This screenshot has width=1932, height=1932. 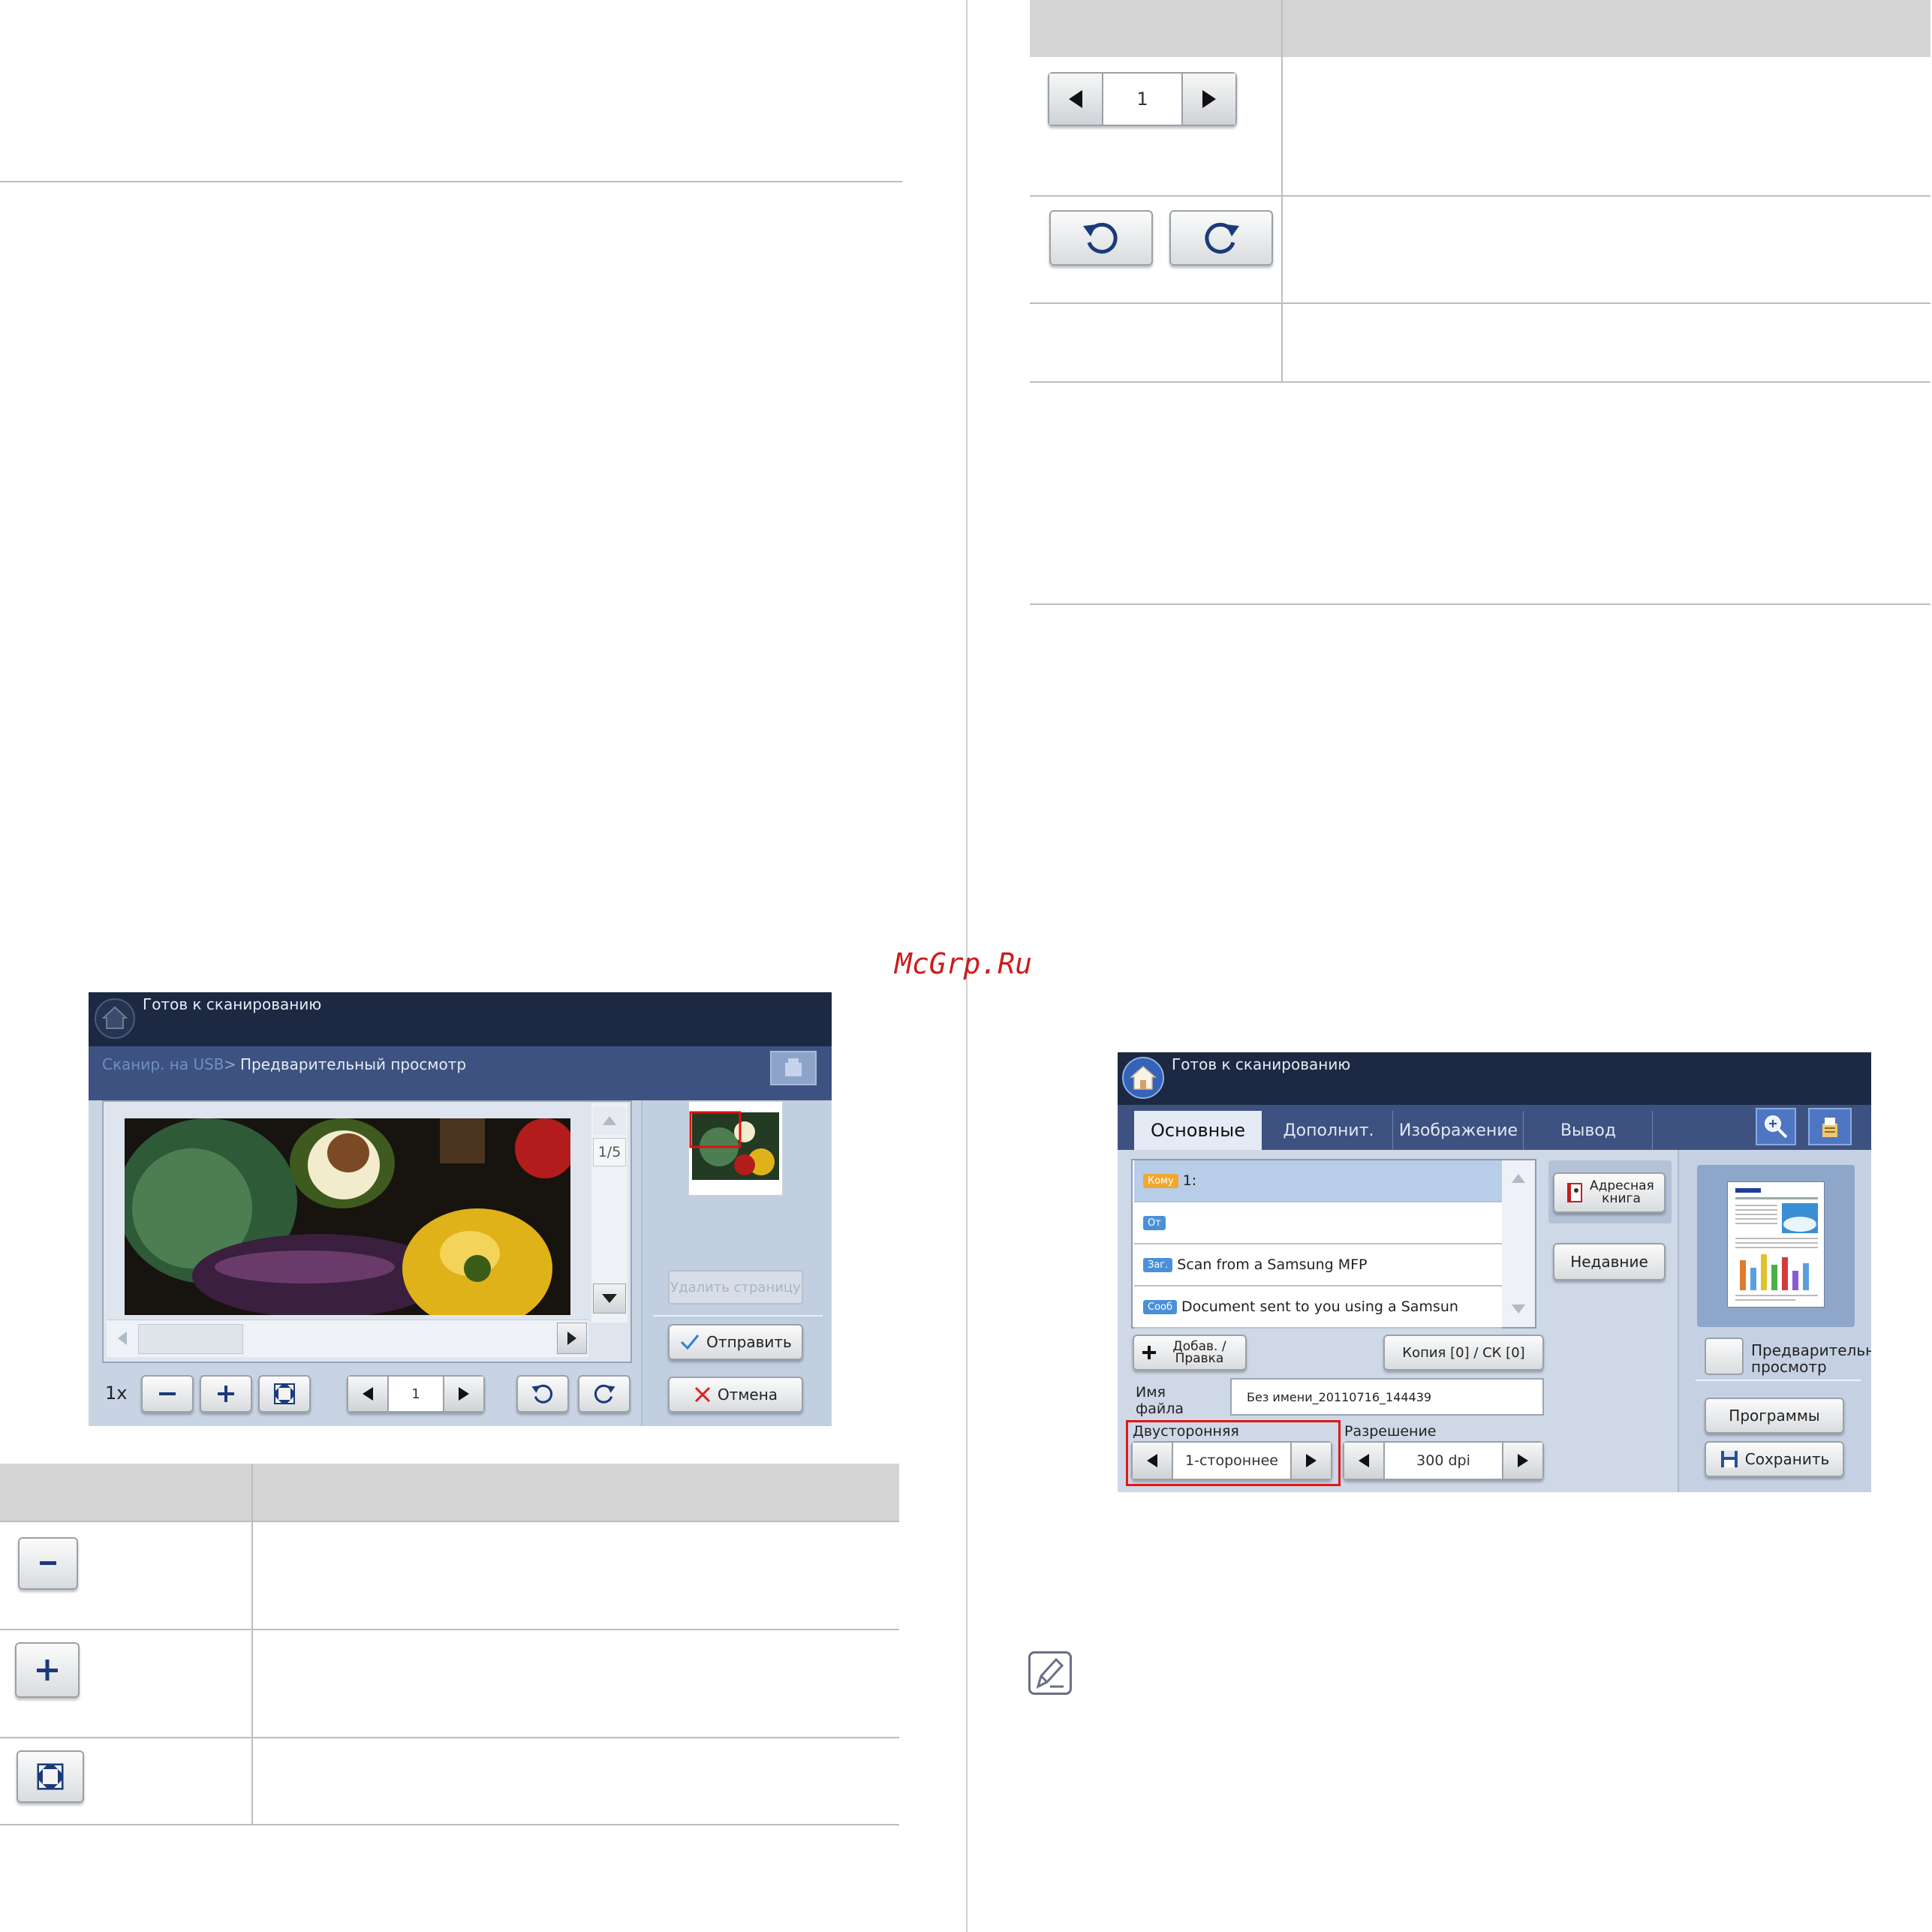 I want to click on subject-tag: Заг., so click(x=1158, y=1264).